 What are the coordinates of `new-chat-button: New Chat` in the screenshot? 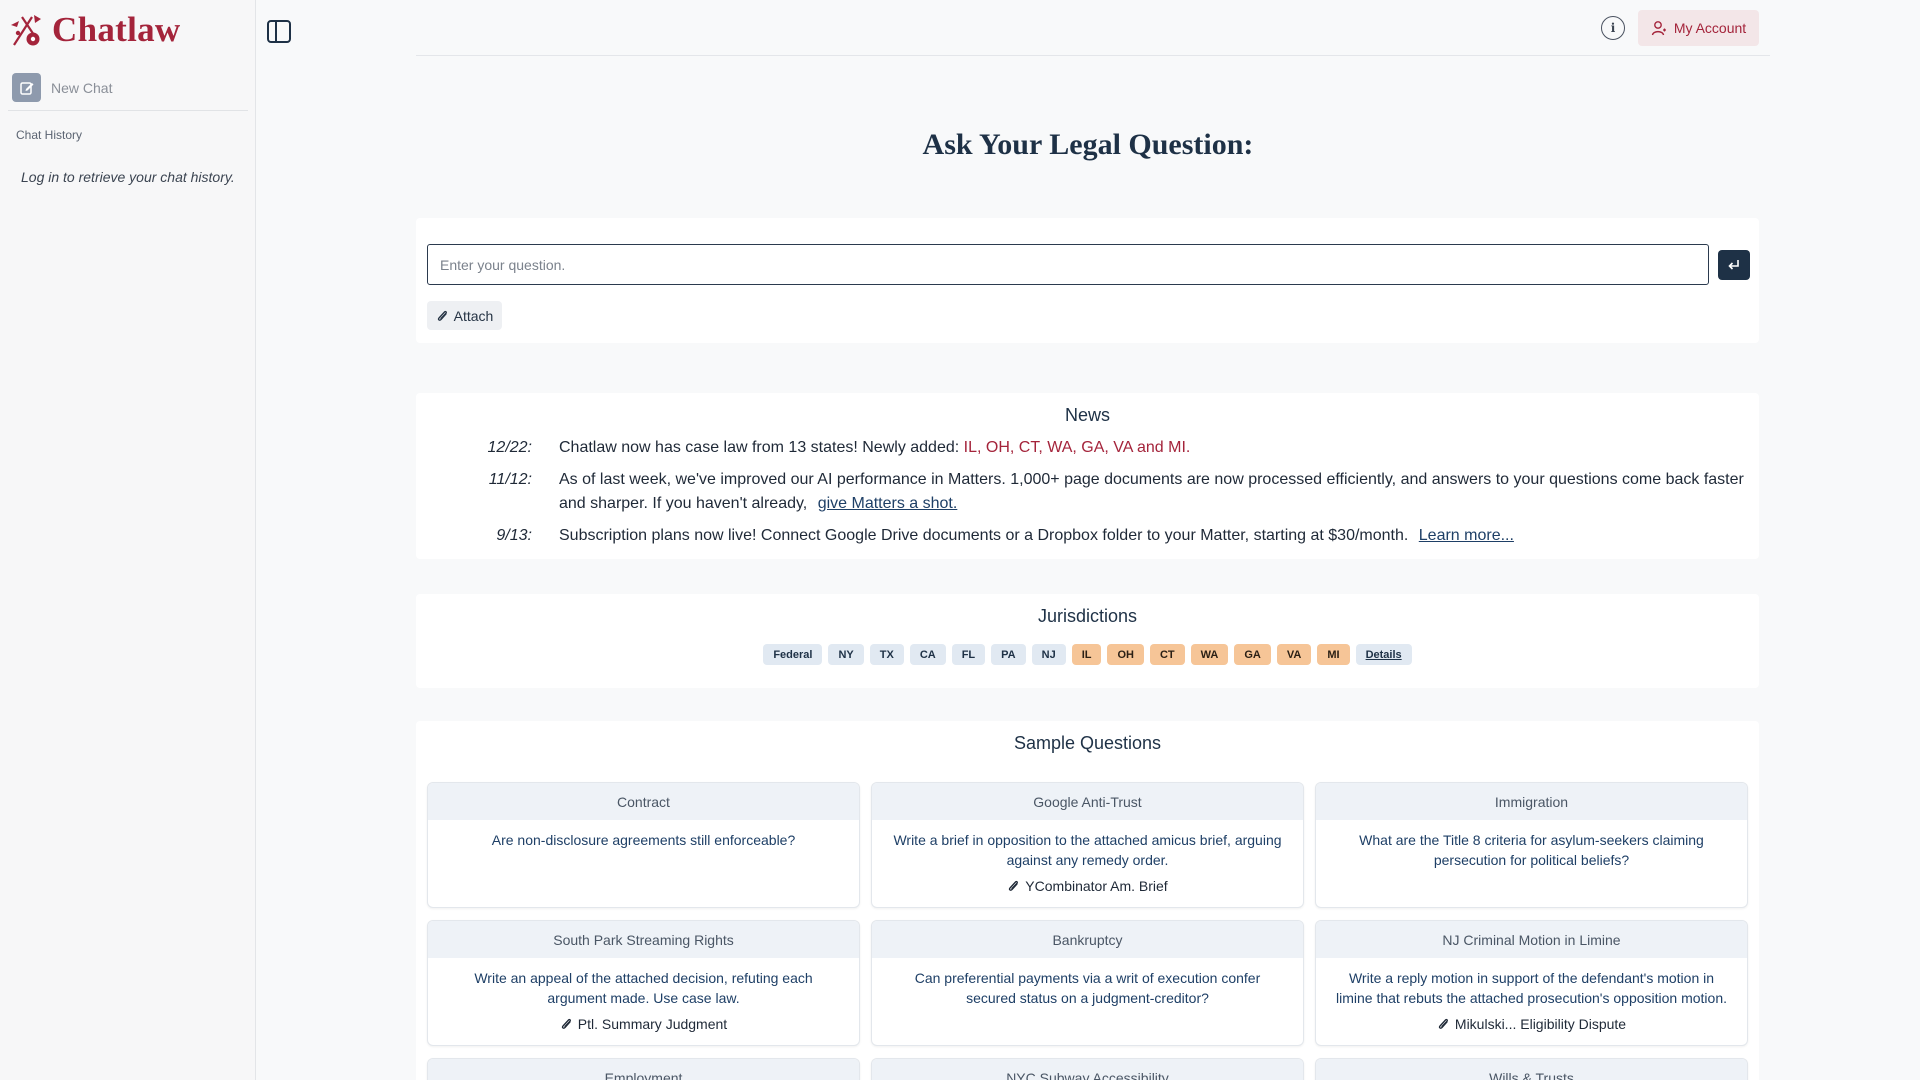 It's located at (62, 87).